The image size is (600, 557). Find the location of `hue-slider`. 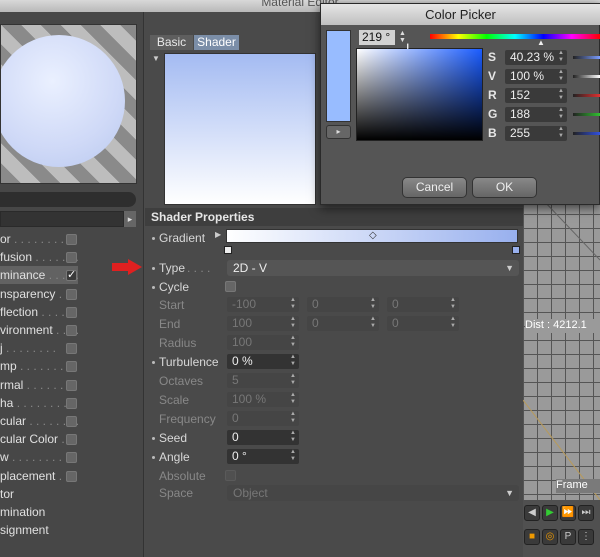

hue-slider is located at coordinates (515, 36).